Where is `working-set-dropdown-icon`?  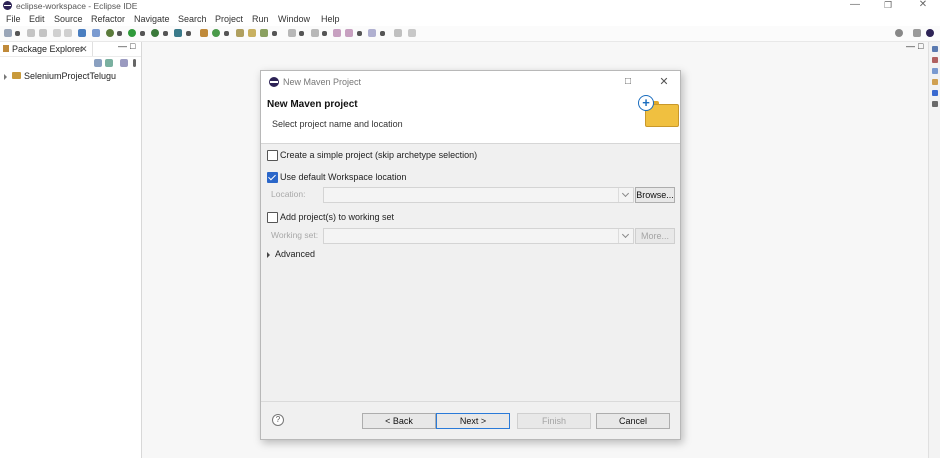 working-set-dropdown-icon is located at coordinates (625, 236).